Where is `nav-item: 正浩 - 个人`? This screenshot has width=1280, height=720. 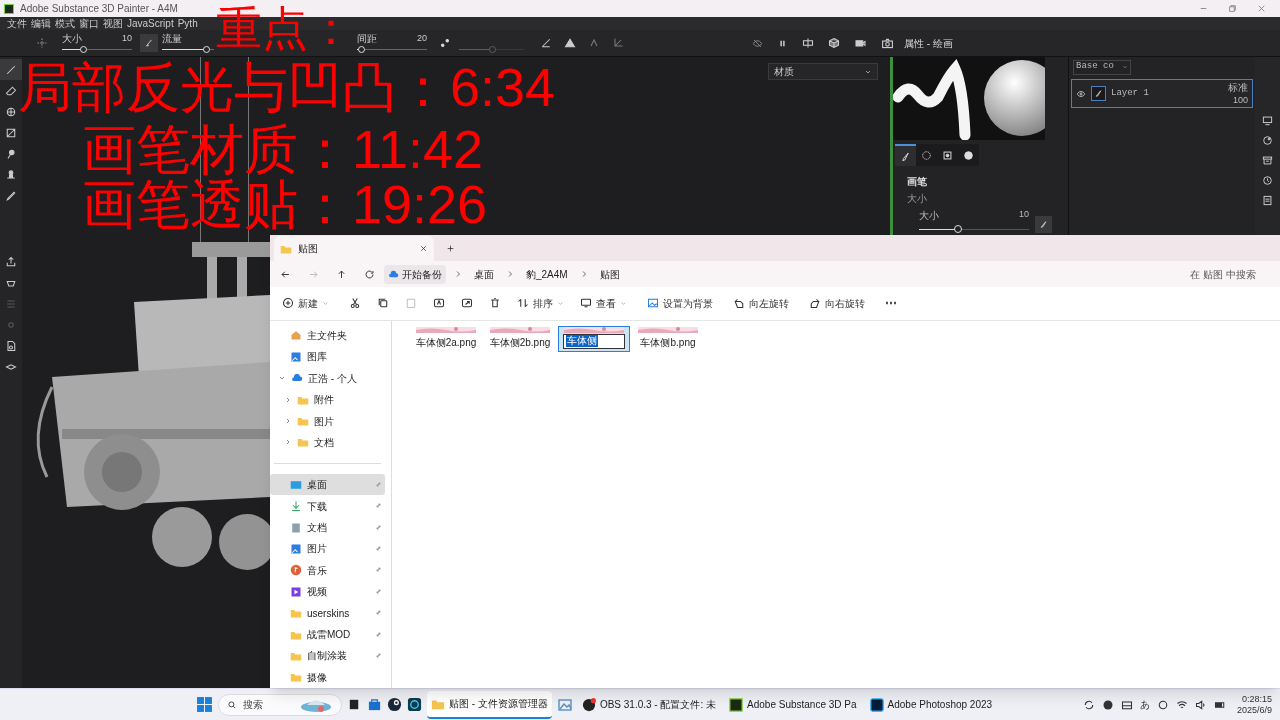
nav-item: 正浩 - 个人 is located at coordinates (327, 378).